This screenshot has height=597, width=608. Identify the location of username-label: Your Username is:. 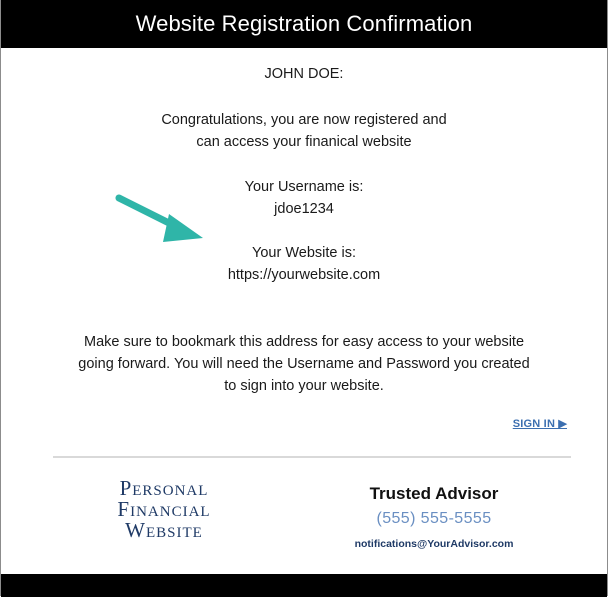
(304, 187).